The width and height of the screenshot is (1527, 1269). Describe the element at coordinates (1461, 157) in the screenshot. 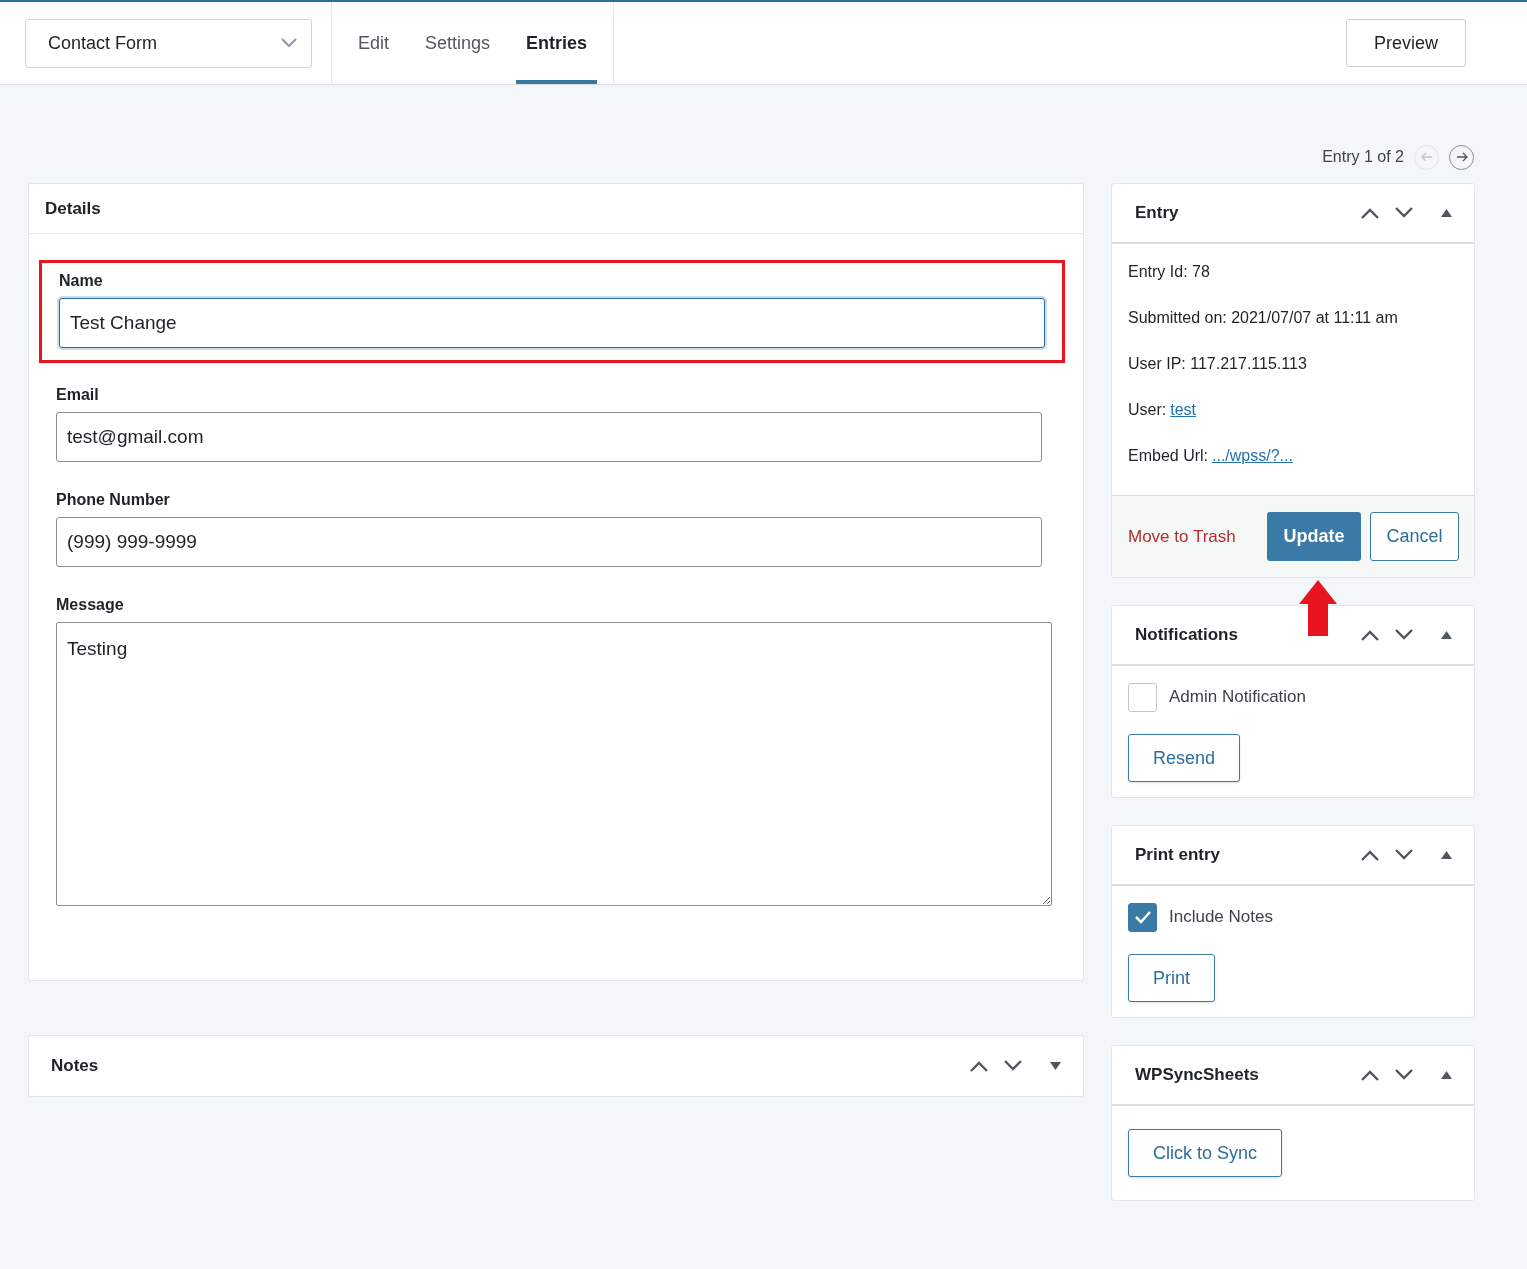

I see `arrow-right-icon` at that location.